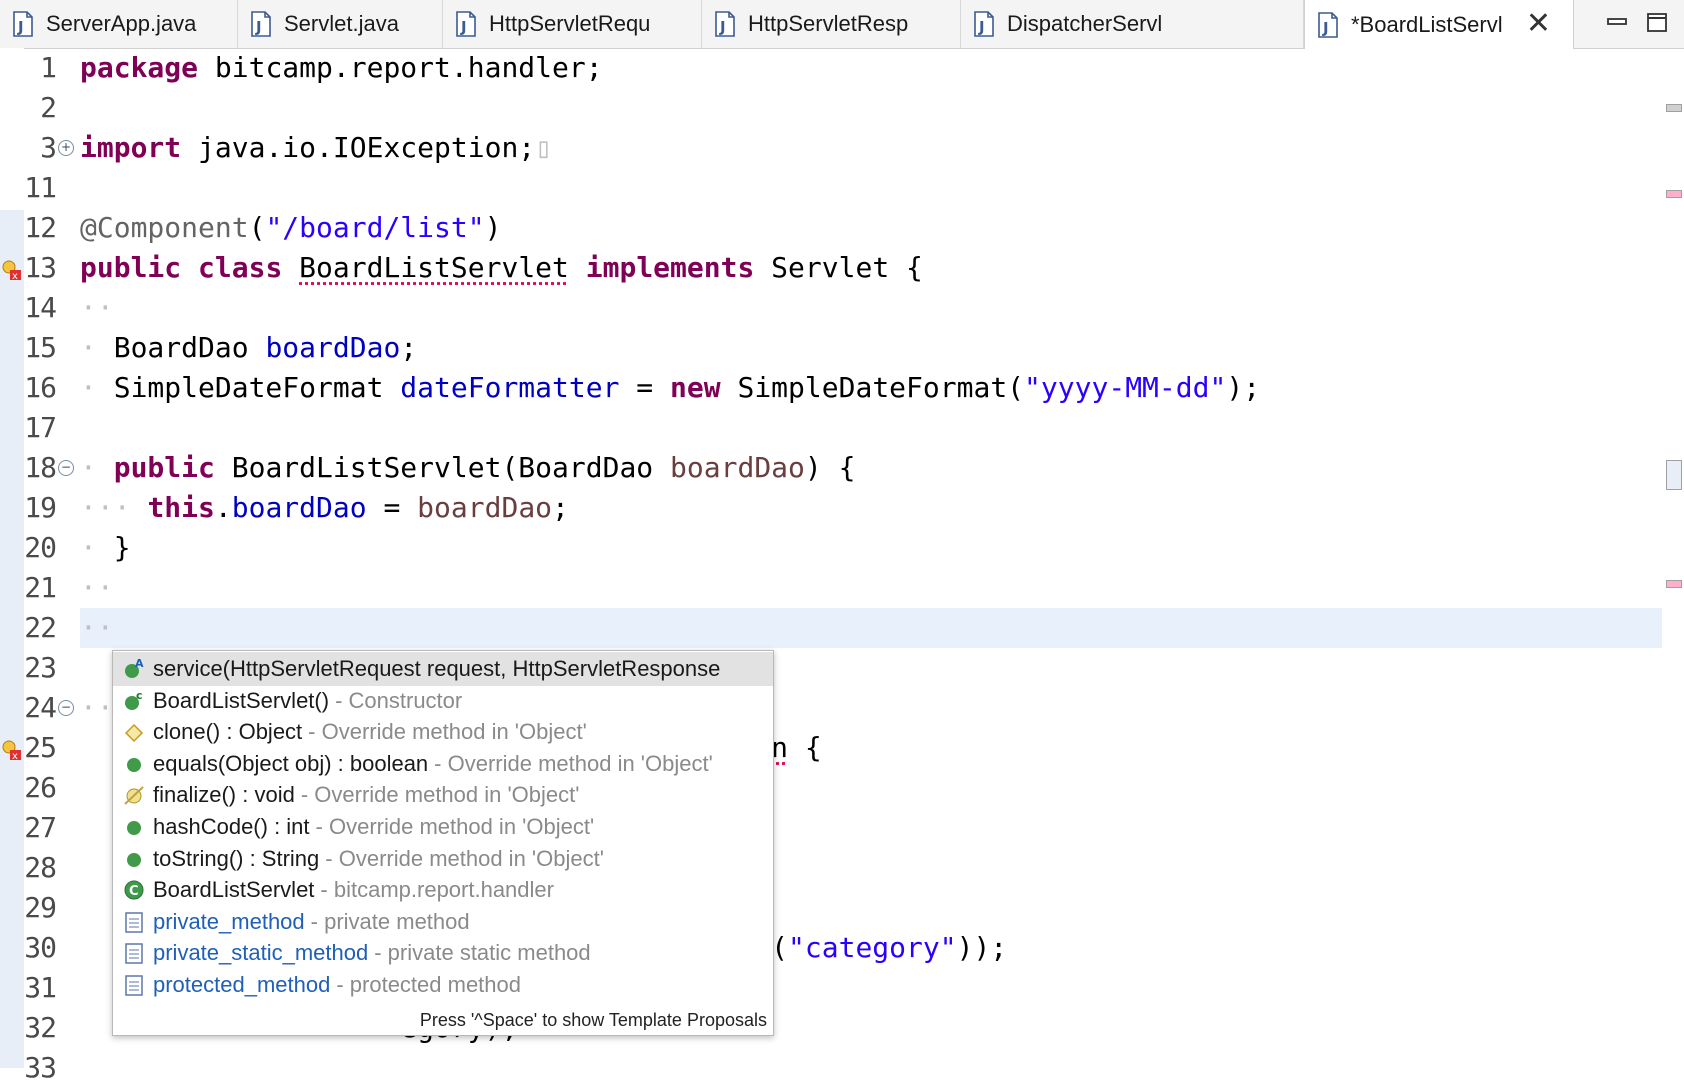 The width and height of the screenshot is (1684, 1088). What do you see at coordinates (1674, 108) in the screenshot?
I see `overview-mark` at bounding box center [1674, 108].